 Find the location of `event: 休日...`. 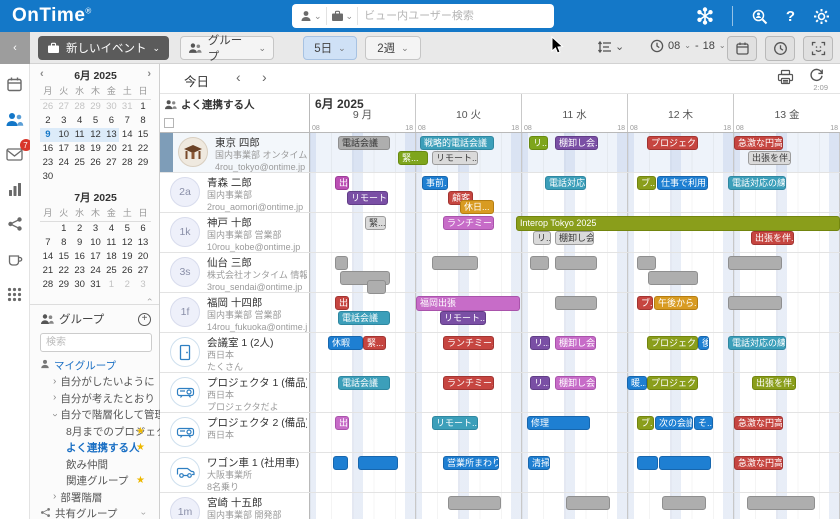

event: 休日... is located at coordinates (477, 207).